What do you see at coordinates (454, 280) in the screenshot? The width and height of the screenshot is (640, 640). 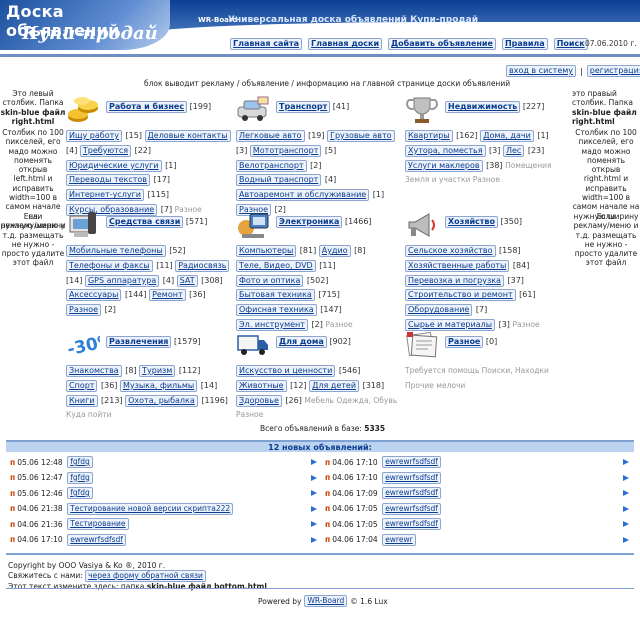 I see `subcategory-link: Перевозка и погрузка` at bounding box center [454, 280].